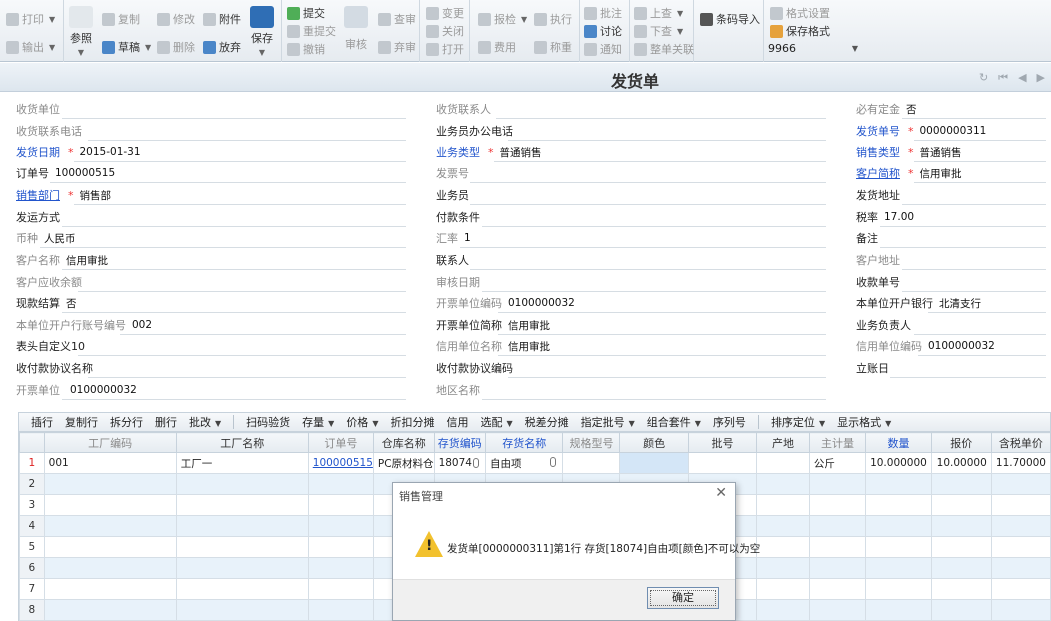 The image size is (1051, 621). Describe the element at coordinates (631, 260) in the screenshot. I see `field-contact: 联系人` at that location.